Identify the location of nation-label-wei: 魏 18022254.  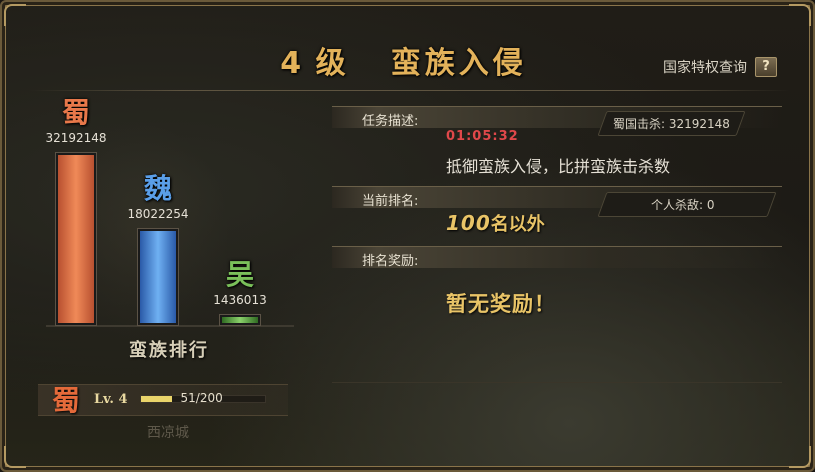
(158, 197).